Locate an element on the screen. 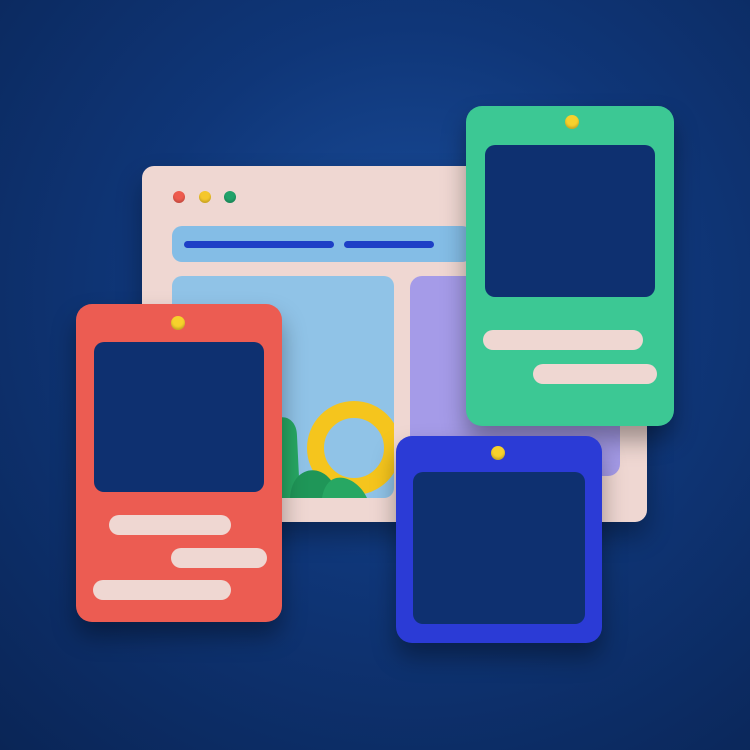  window-close-dot is located at coordinates (179, 197).